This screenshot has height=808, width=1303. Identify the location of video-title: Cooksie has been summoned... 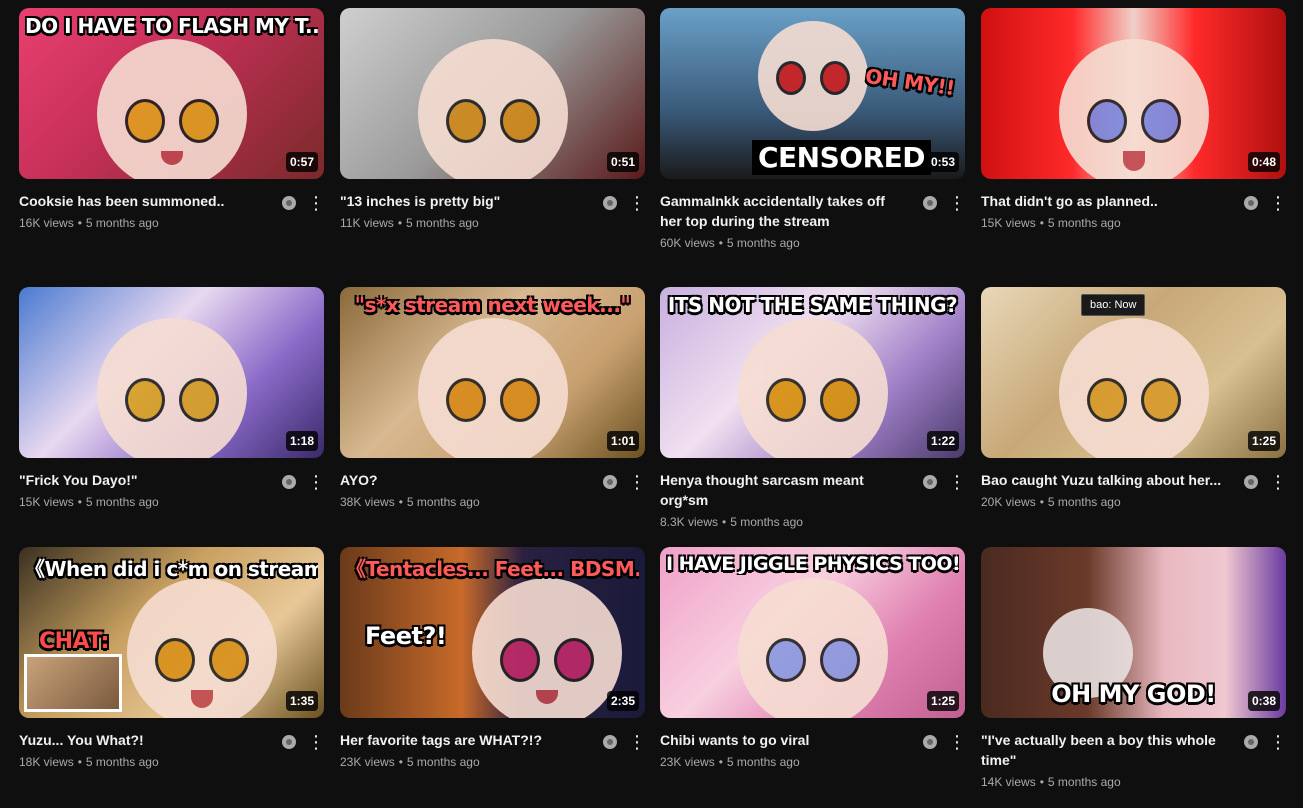
(144, 201).